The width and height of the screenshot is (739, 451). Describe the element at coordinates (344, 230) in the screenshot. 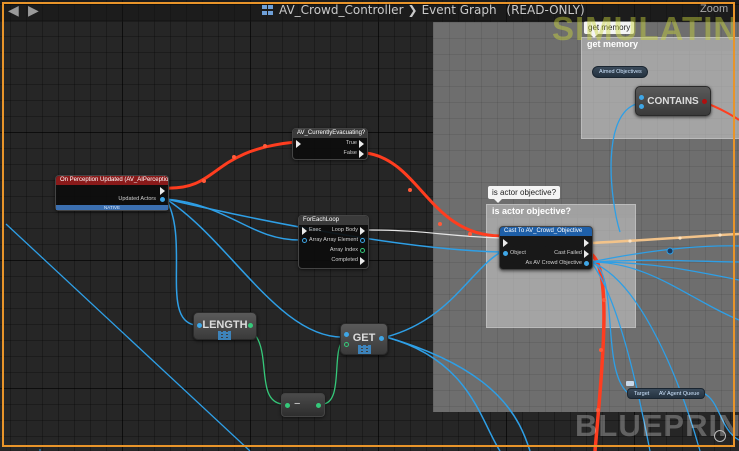

I see `pin-label: Loop Body` at that location.